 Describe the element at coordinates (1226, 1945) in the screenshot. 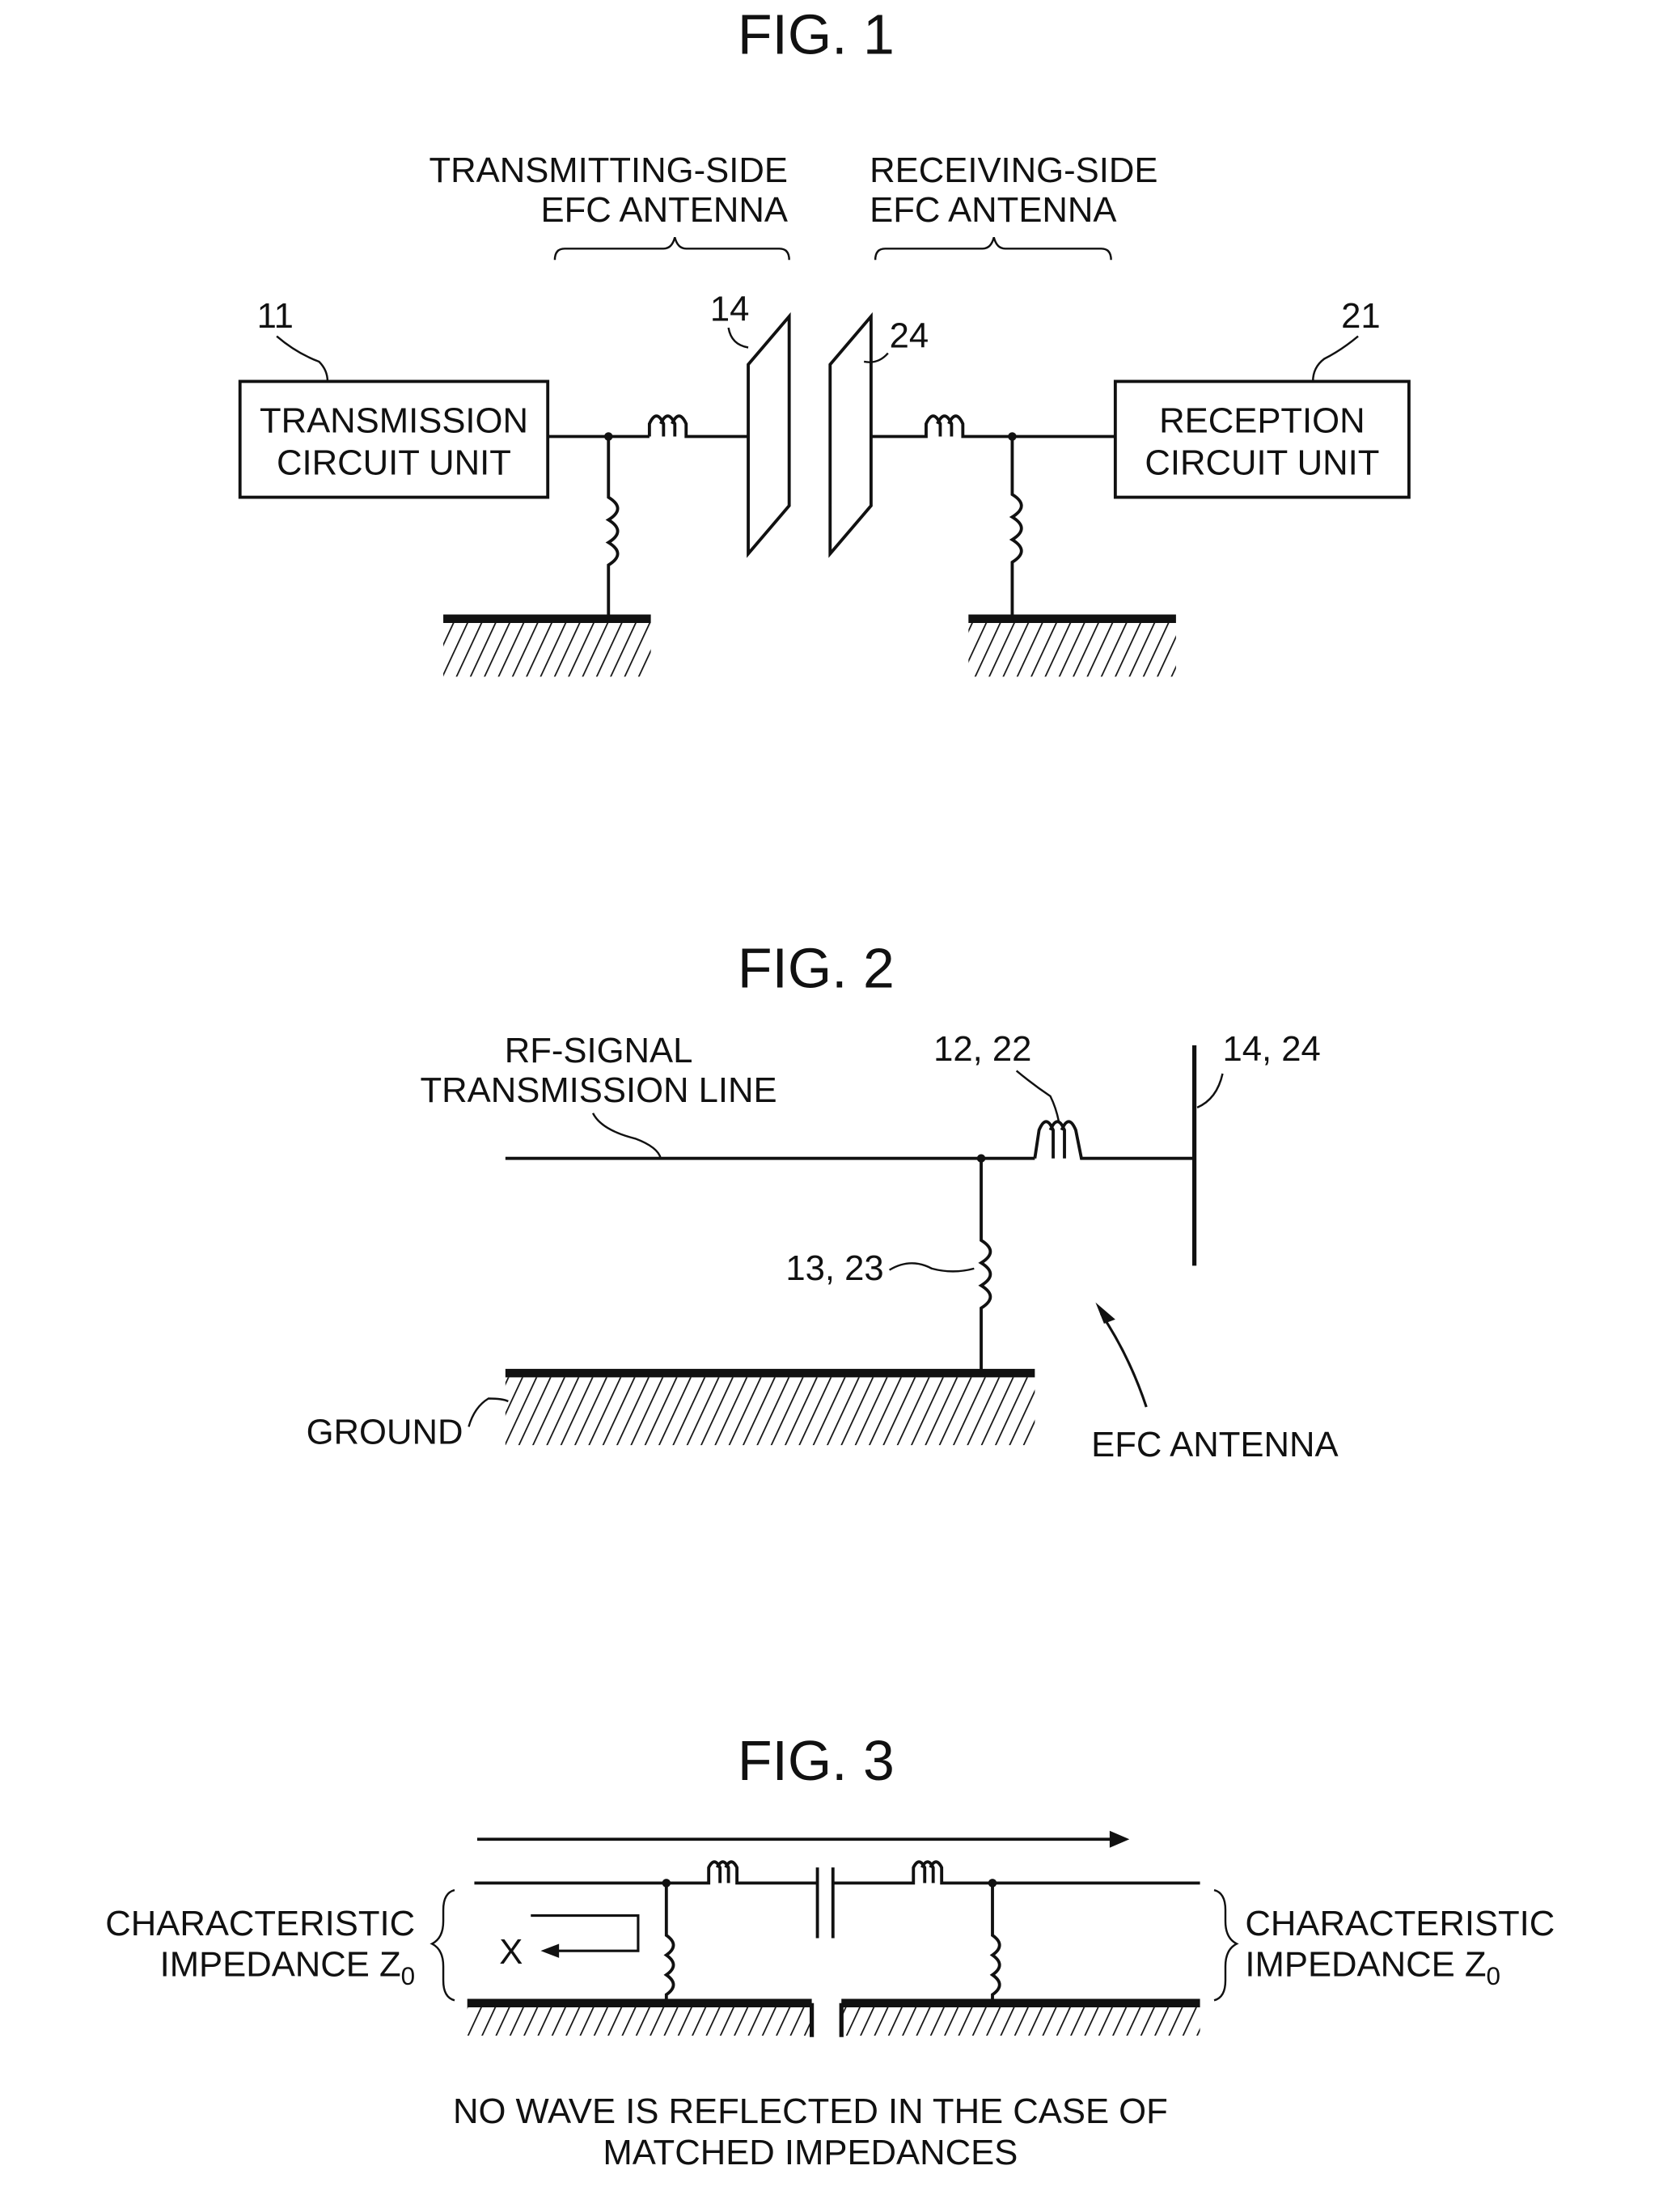

I see `right-brace` at that location.